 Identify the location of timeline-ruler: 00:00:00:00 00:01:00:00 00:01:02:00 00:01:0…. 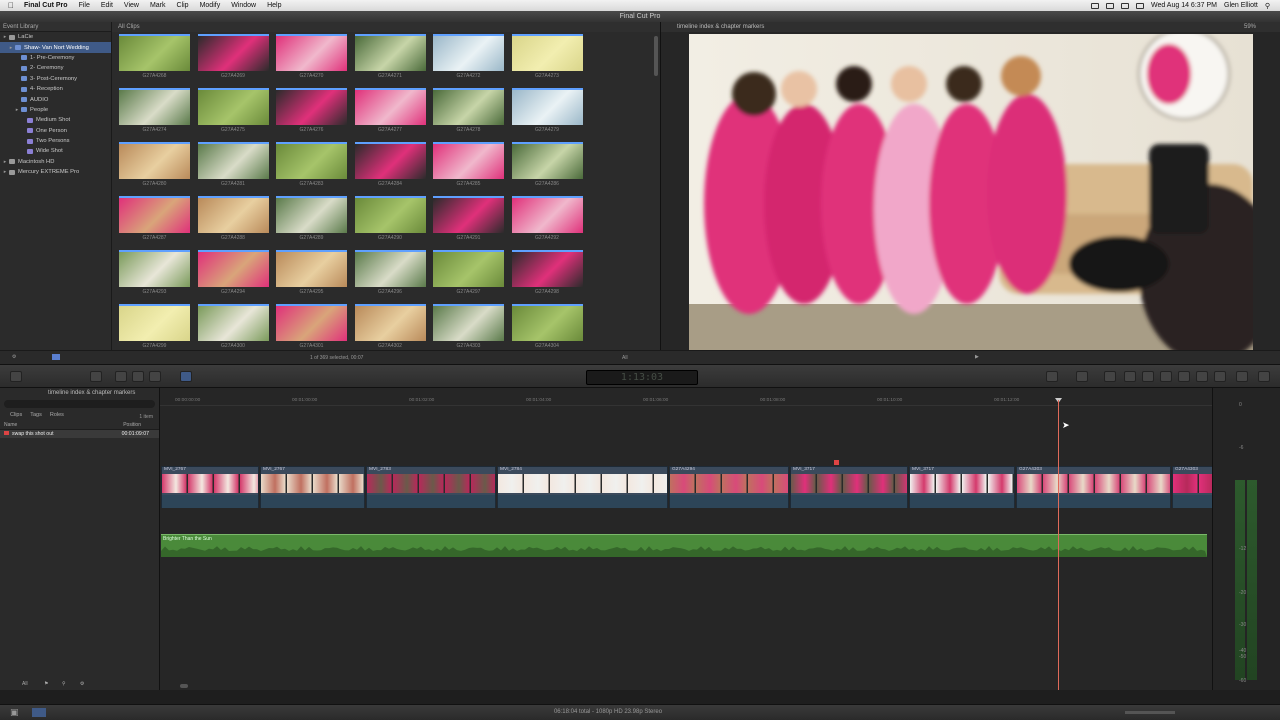
(686, 402).